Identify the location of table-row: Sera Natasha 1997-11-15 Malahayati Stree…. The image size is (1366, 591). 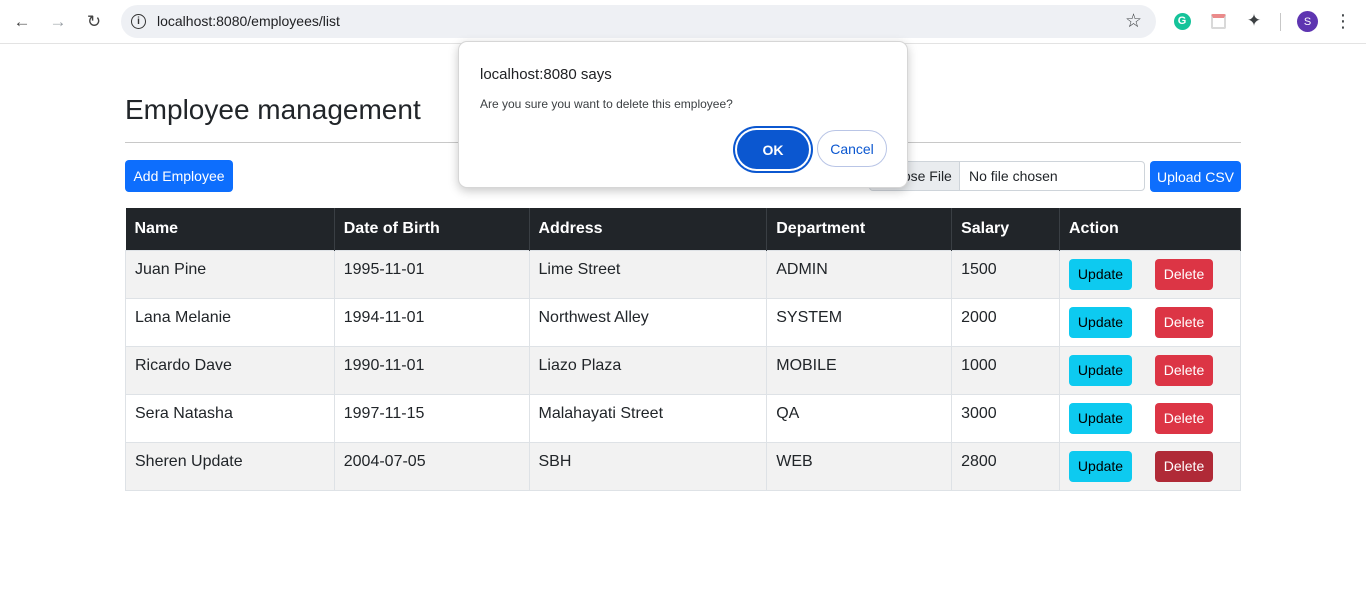
(683, 418).